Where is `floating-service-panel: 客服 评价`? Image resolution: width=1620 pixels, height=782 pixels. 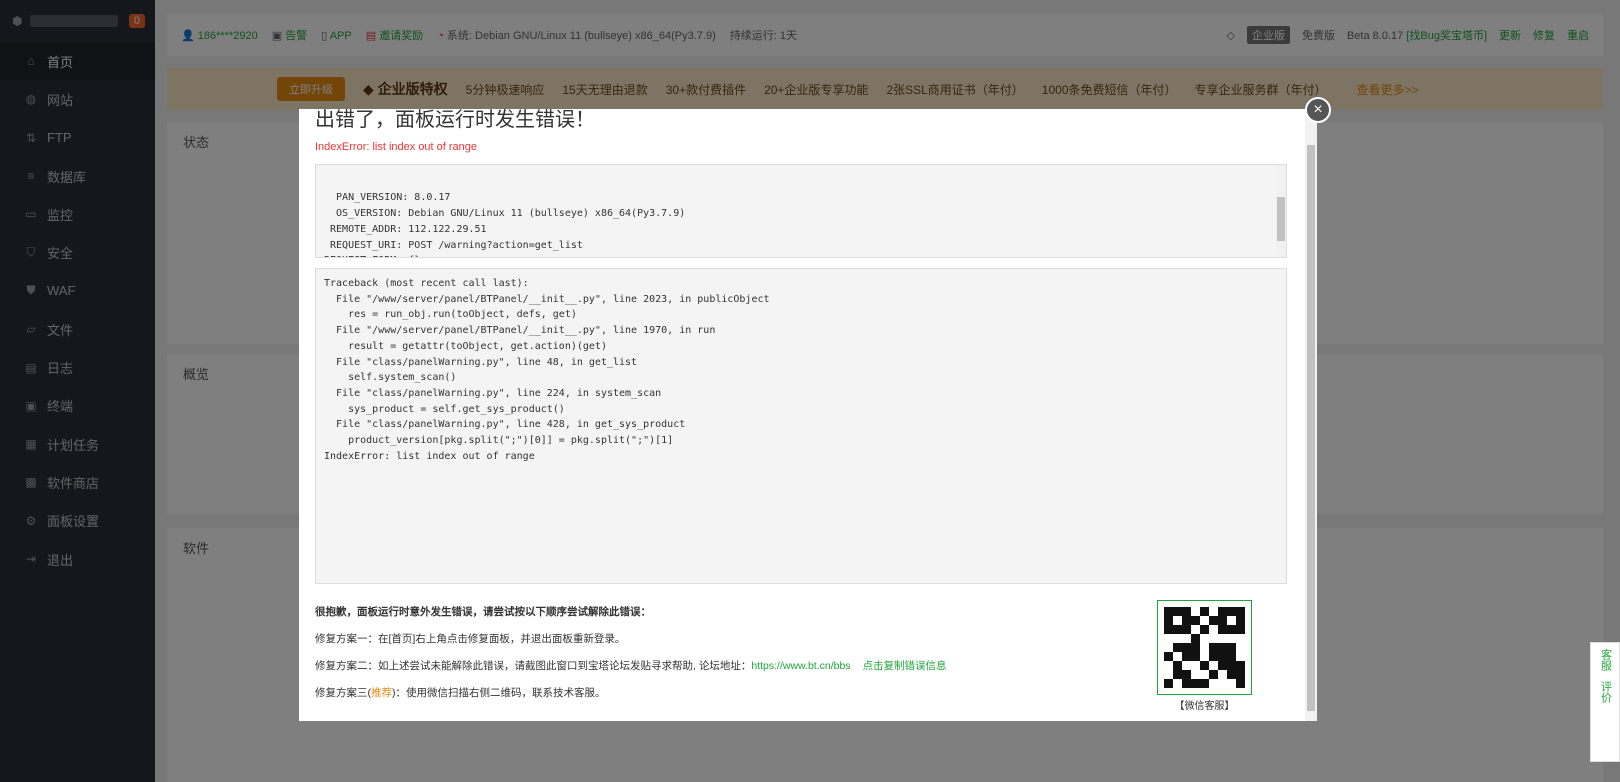 floating-service-panel: 客服 评价 is located at coordinates (1605, 702).